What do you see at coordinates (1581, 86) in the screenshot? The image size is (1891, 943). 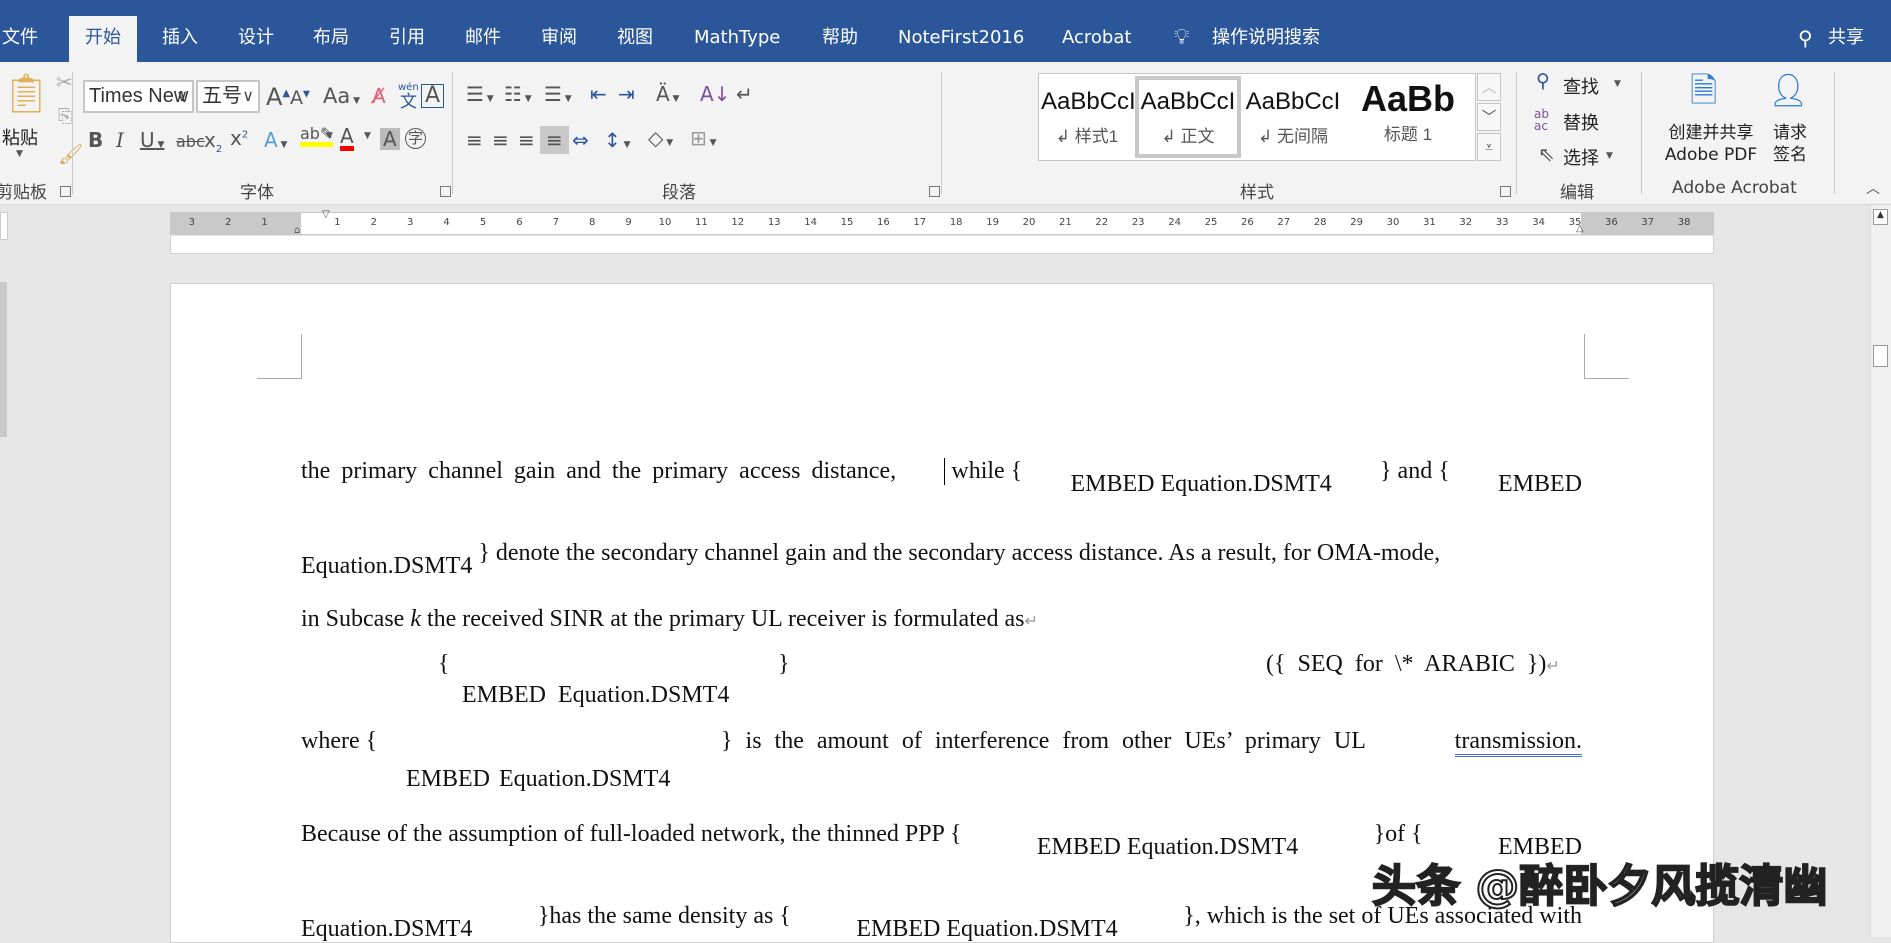 I see `find-button: 查找` at bounding box center [1581, 86].